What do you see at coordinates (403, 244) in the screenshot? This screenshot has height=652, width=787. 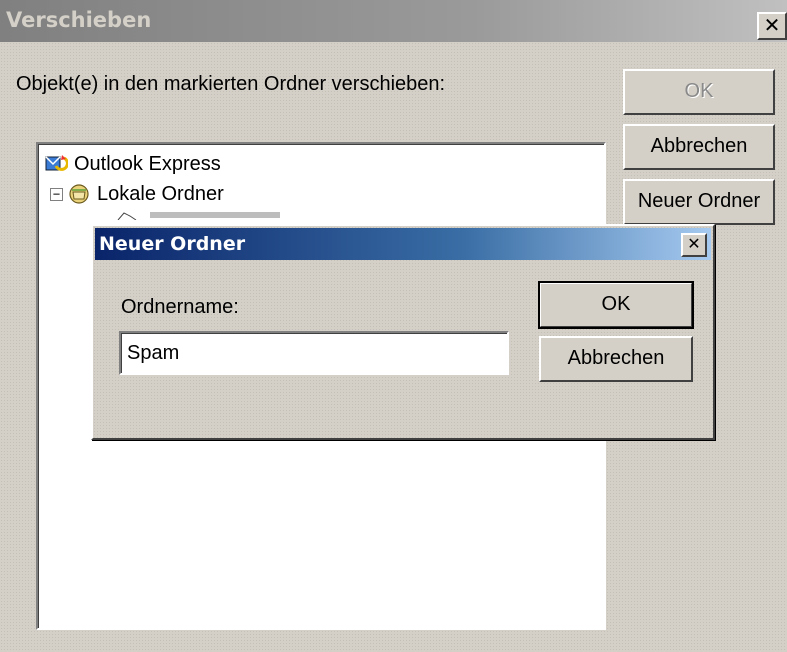 I see `new-folder-titlebar: Neuer Ordner ✕` at bounding box center [403, 244].